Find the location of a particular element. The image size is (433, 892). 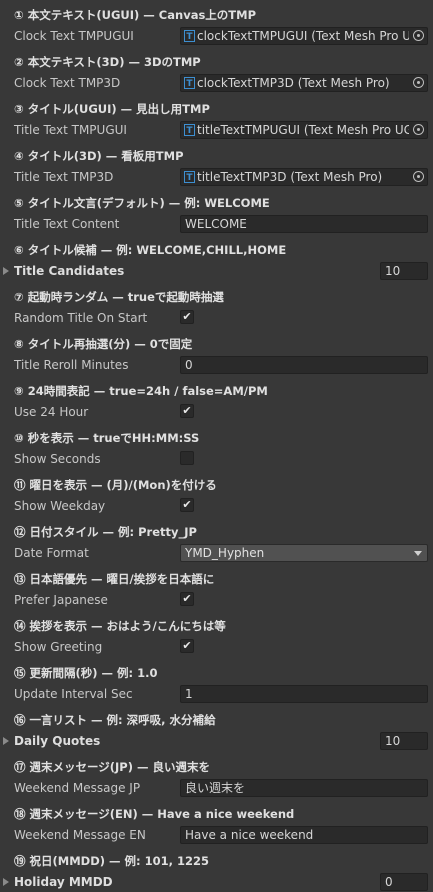

object-field-value: titleTextTMPUGUI (Text Mesh Pro UGU is located at coordinates (303, 130).